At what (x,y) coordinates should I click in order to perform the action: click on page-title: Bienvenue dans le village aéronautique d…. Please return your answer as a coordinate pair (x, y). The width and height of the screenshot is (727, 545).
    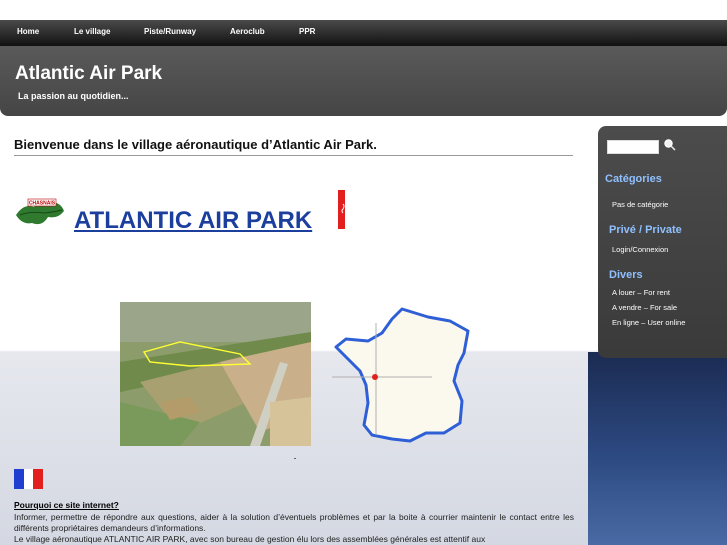
    Looking at the image, I should click on (195, 144).